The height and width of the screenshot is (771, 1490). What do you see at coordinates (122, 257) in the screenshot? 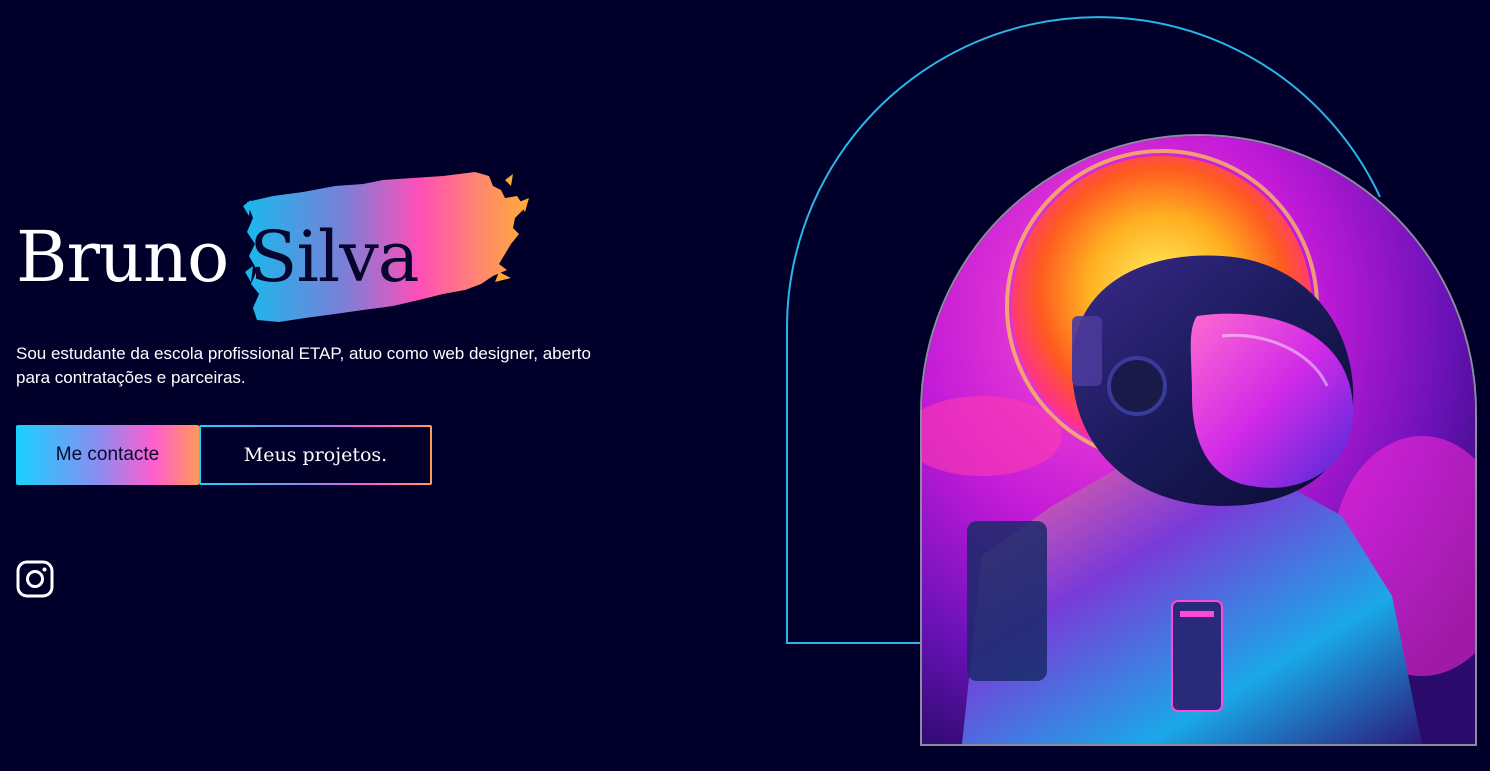
I see `first-name: Bruno` at bounding box center [122, 257].